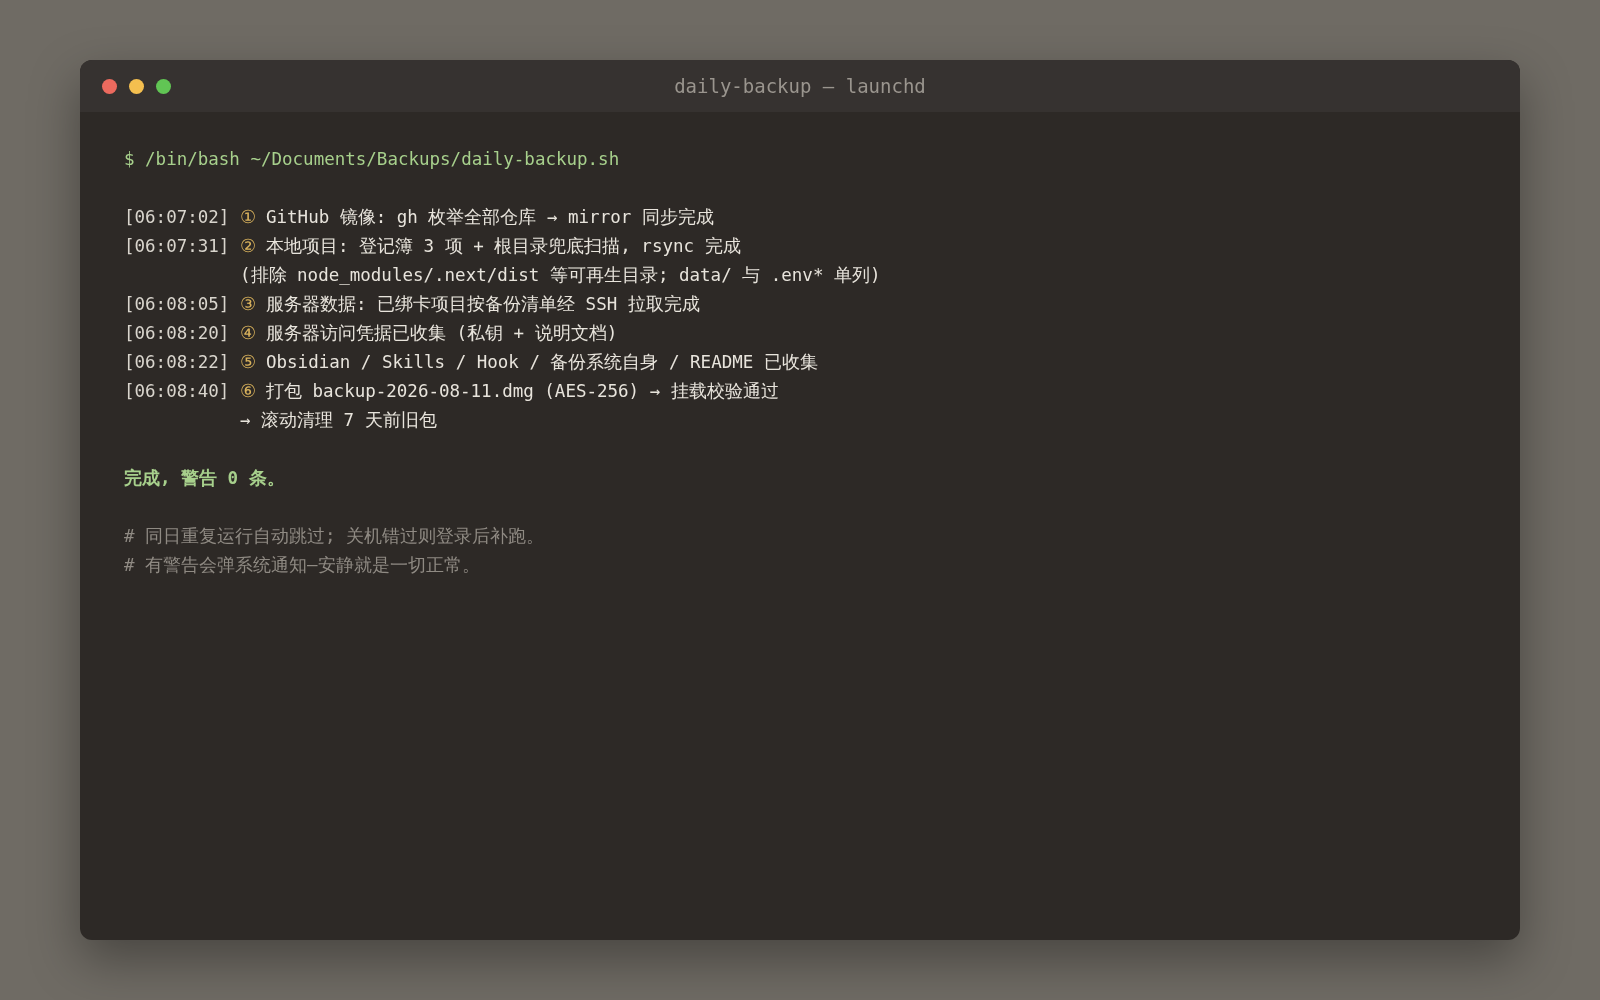  I want to click on log-message: 服务器访问凭据已收集 (私钥 + 说明文档), so click(442, 333).